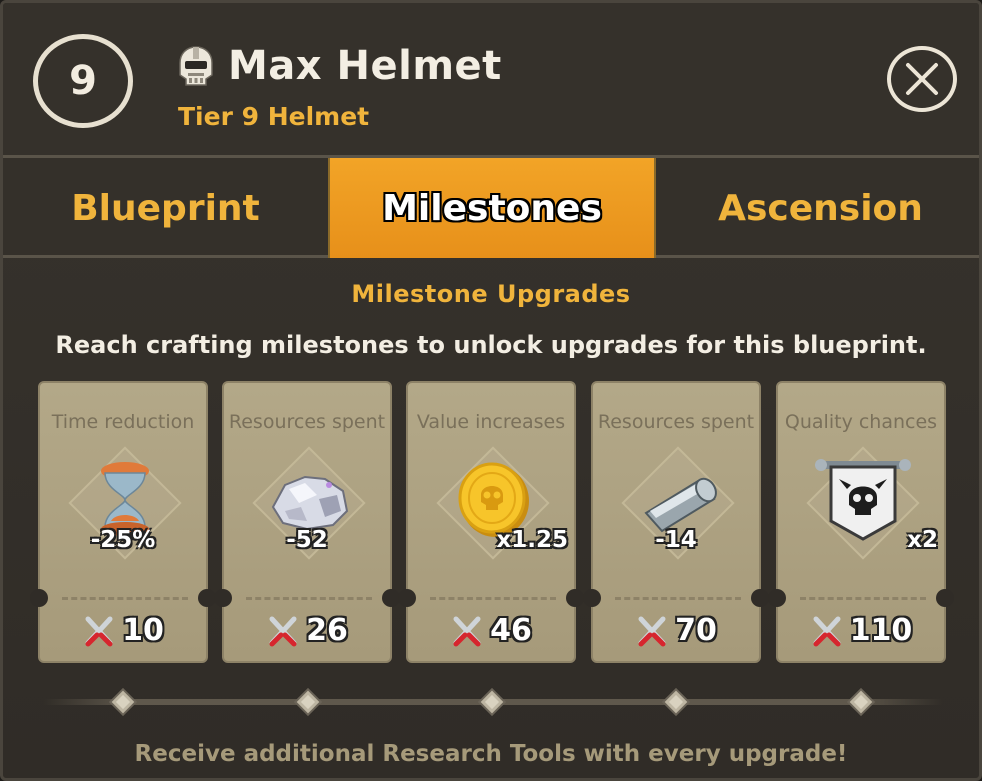  I want to click on milestone-value: x2, so click(922, 540).